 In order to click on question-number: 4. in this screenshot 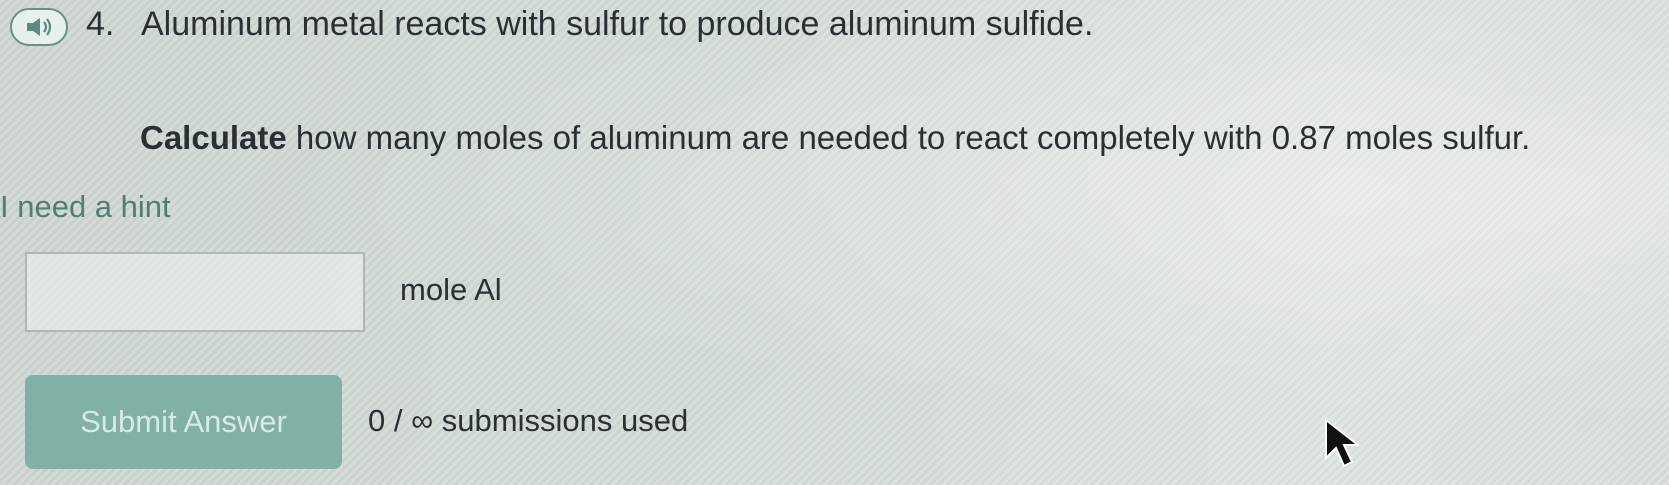, I will do `click(100, 24)`.